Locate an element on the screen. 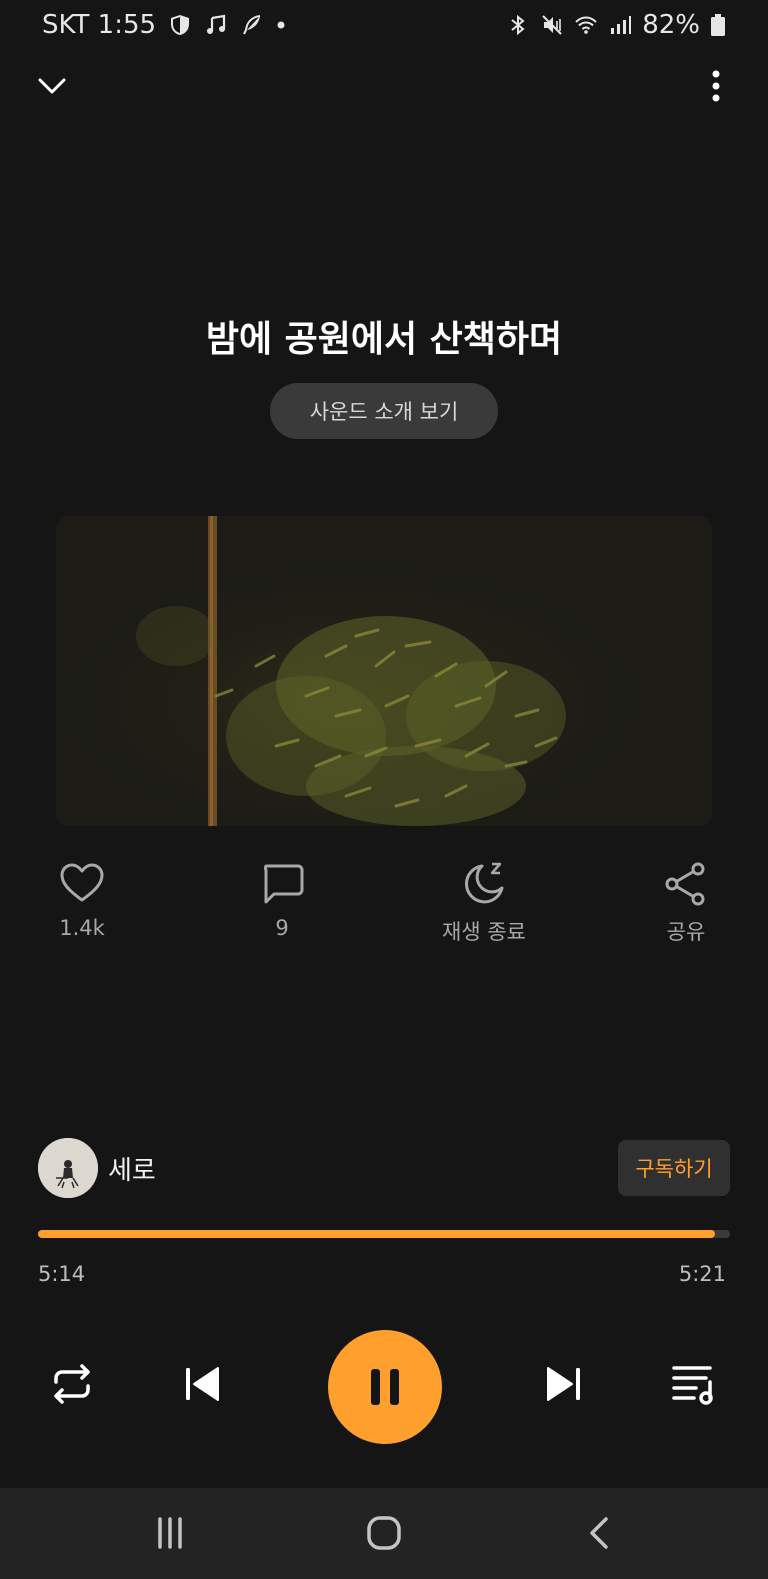 The height and width of the screenshot is (1579, 768). battery-percent: 82% is located at coordinates (671, 25).